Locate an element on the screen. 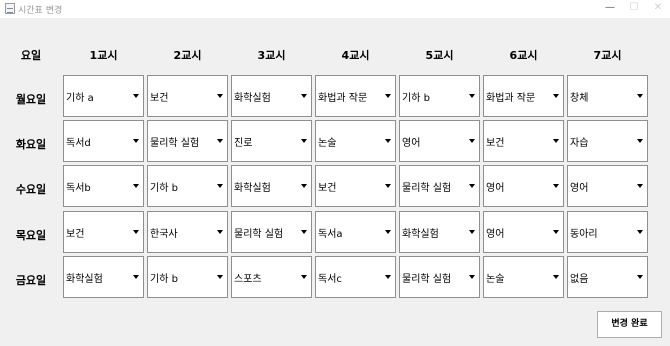 This screenshot has width=670, height=346. slot-thu-2-select: 한국사 is located at coordinates (187, 232).